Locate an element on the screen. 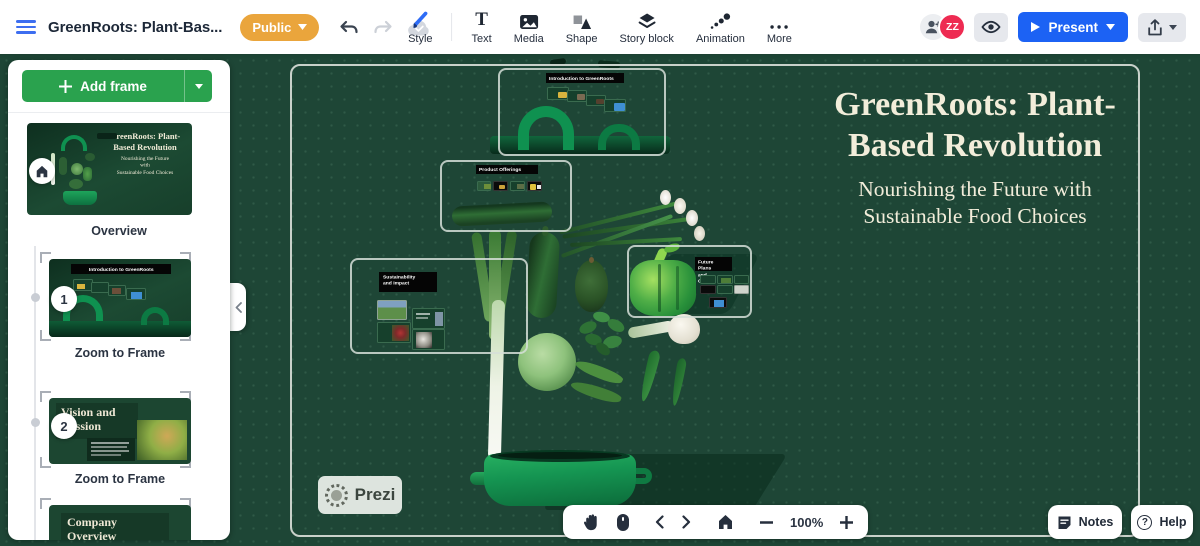  sidebar-collapse-tab is located at coordinates (238, 307).